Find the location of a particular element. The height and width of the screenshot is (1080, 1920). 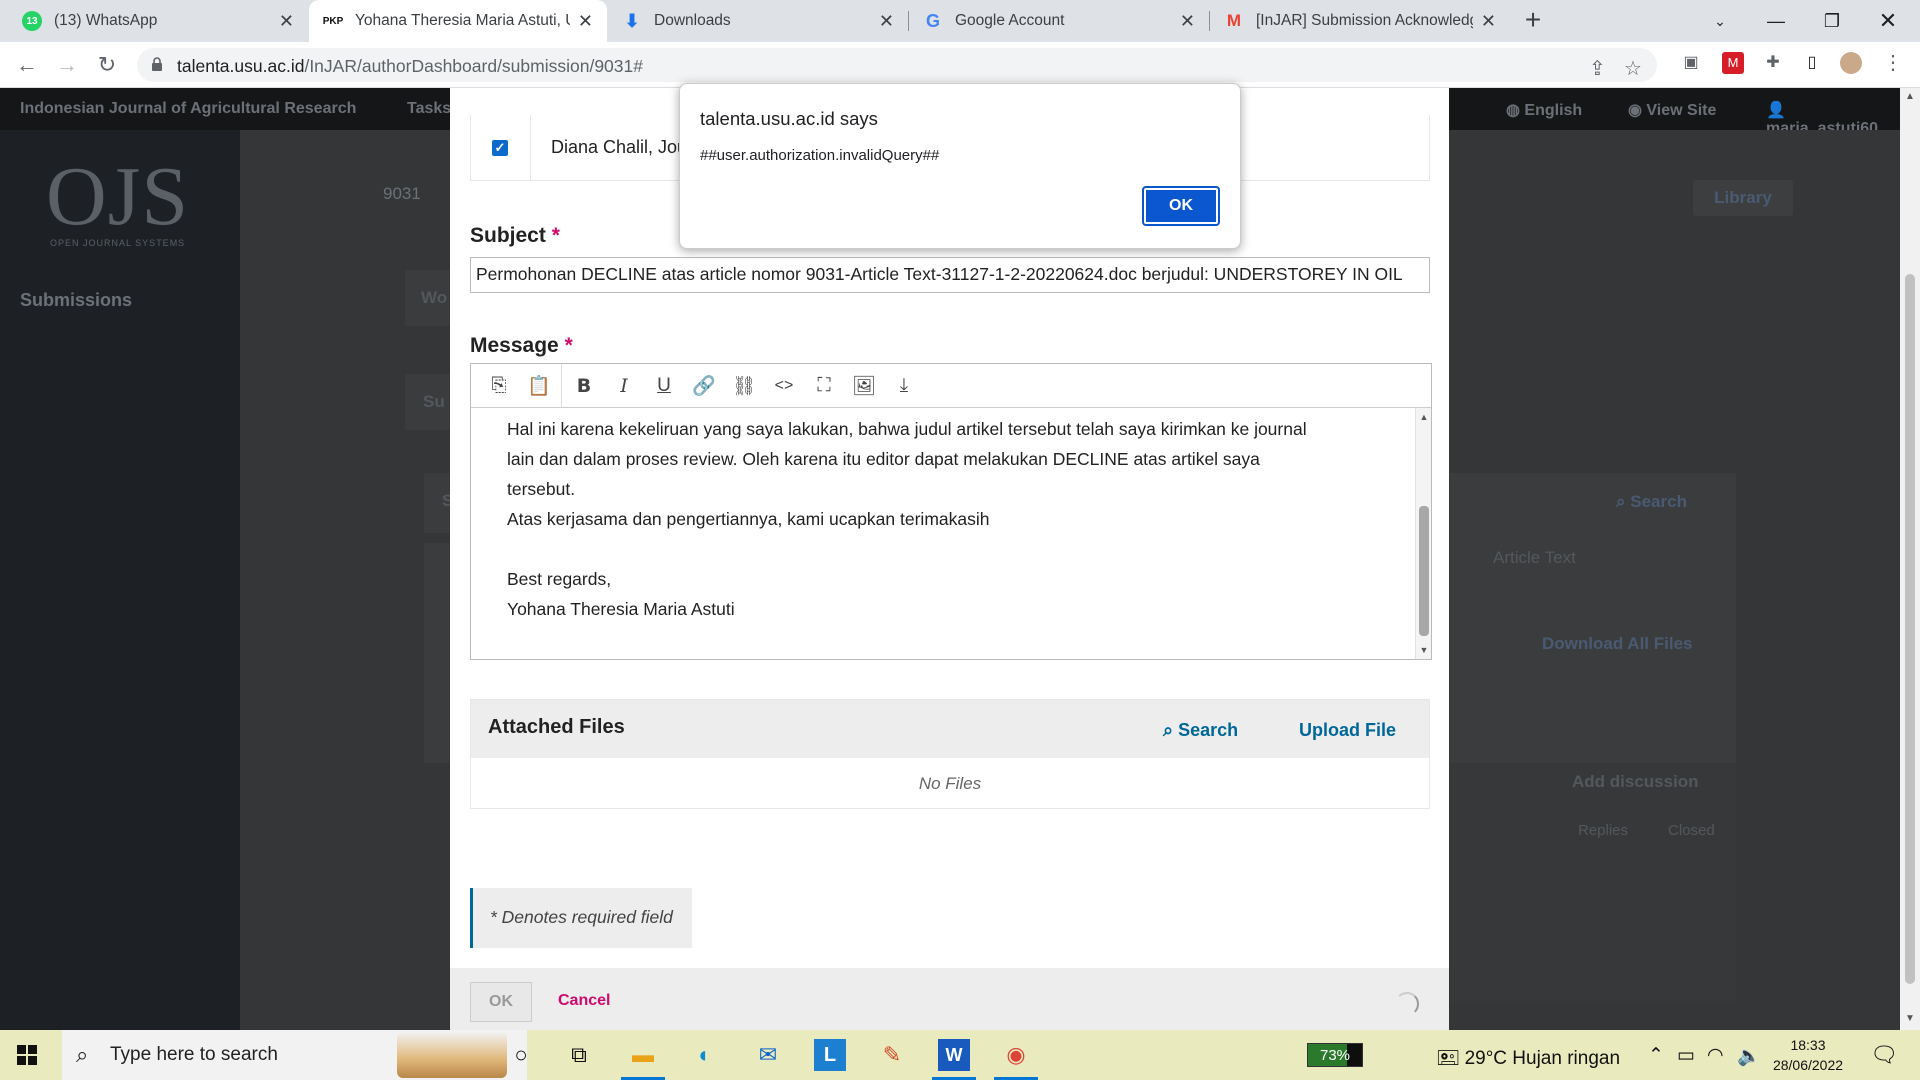

files-search-link: ⌕ Search is located at coordinates (1651, 502).